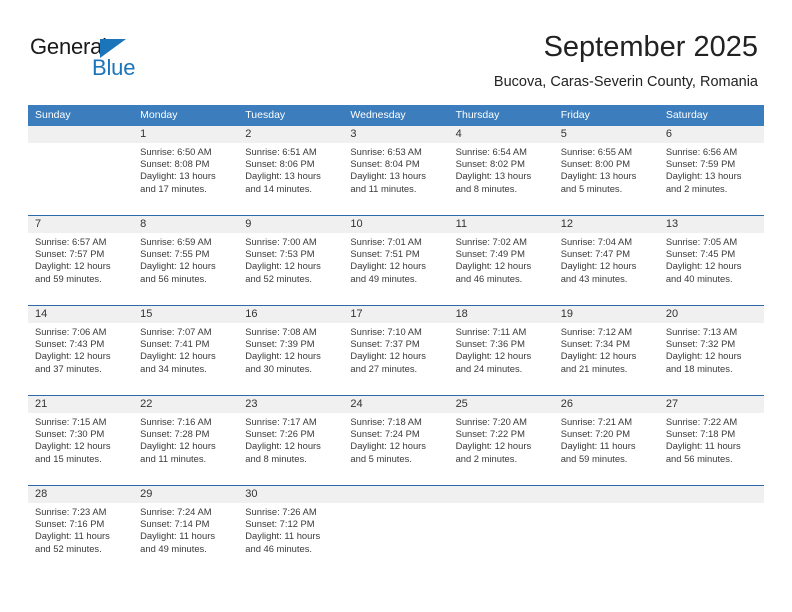 Image resolution: width=792 pixels, height=612 pixels. I want to click on page-subtitle: Bucova, Caras-Severin County, Romania, so click(625, 82).